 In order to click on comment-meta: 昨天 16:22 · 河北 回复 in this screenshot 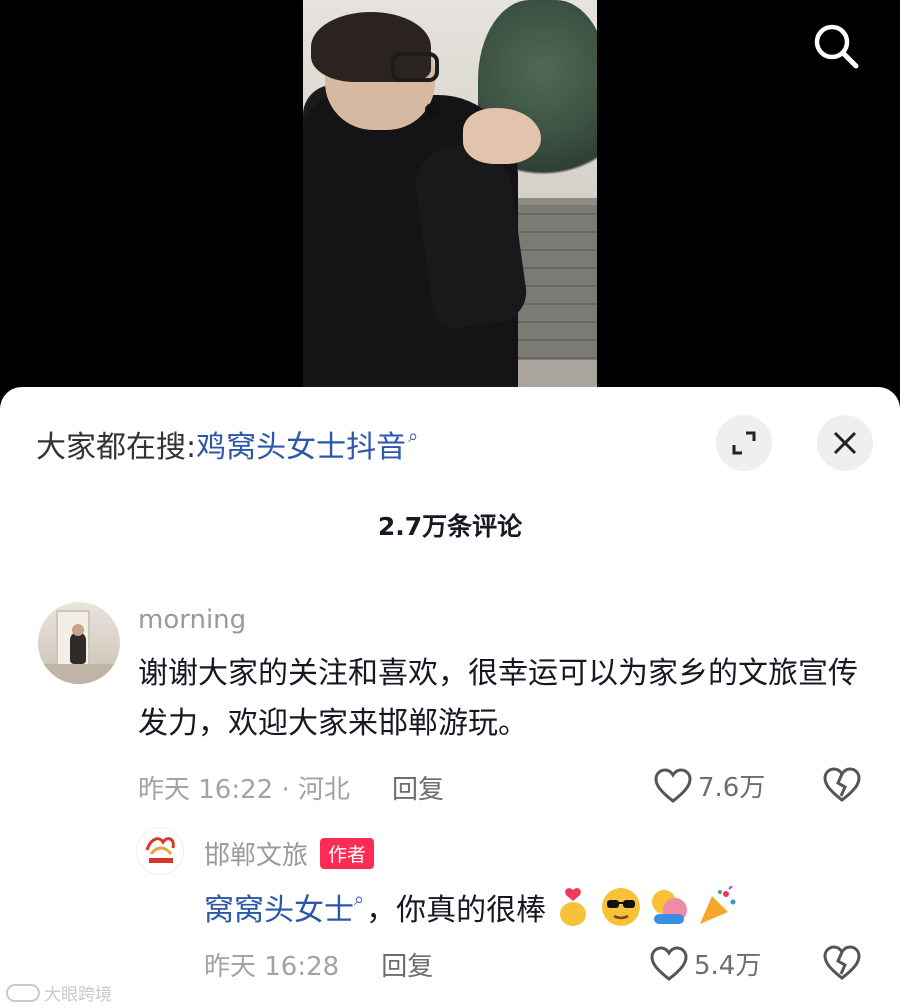, I will do `click(291, 787)`.